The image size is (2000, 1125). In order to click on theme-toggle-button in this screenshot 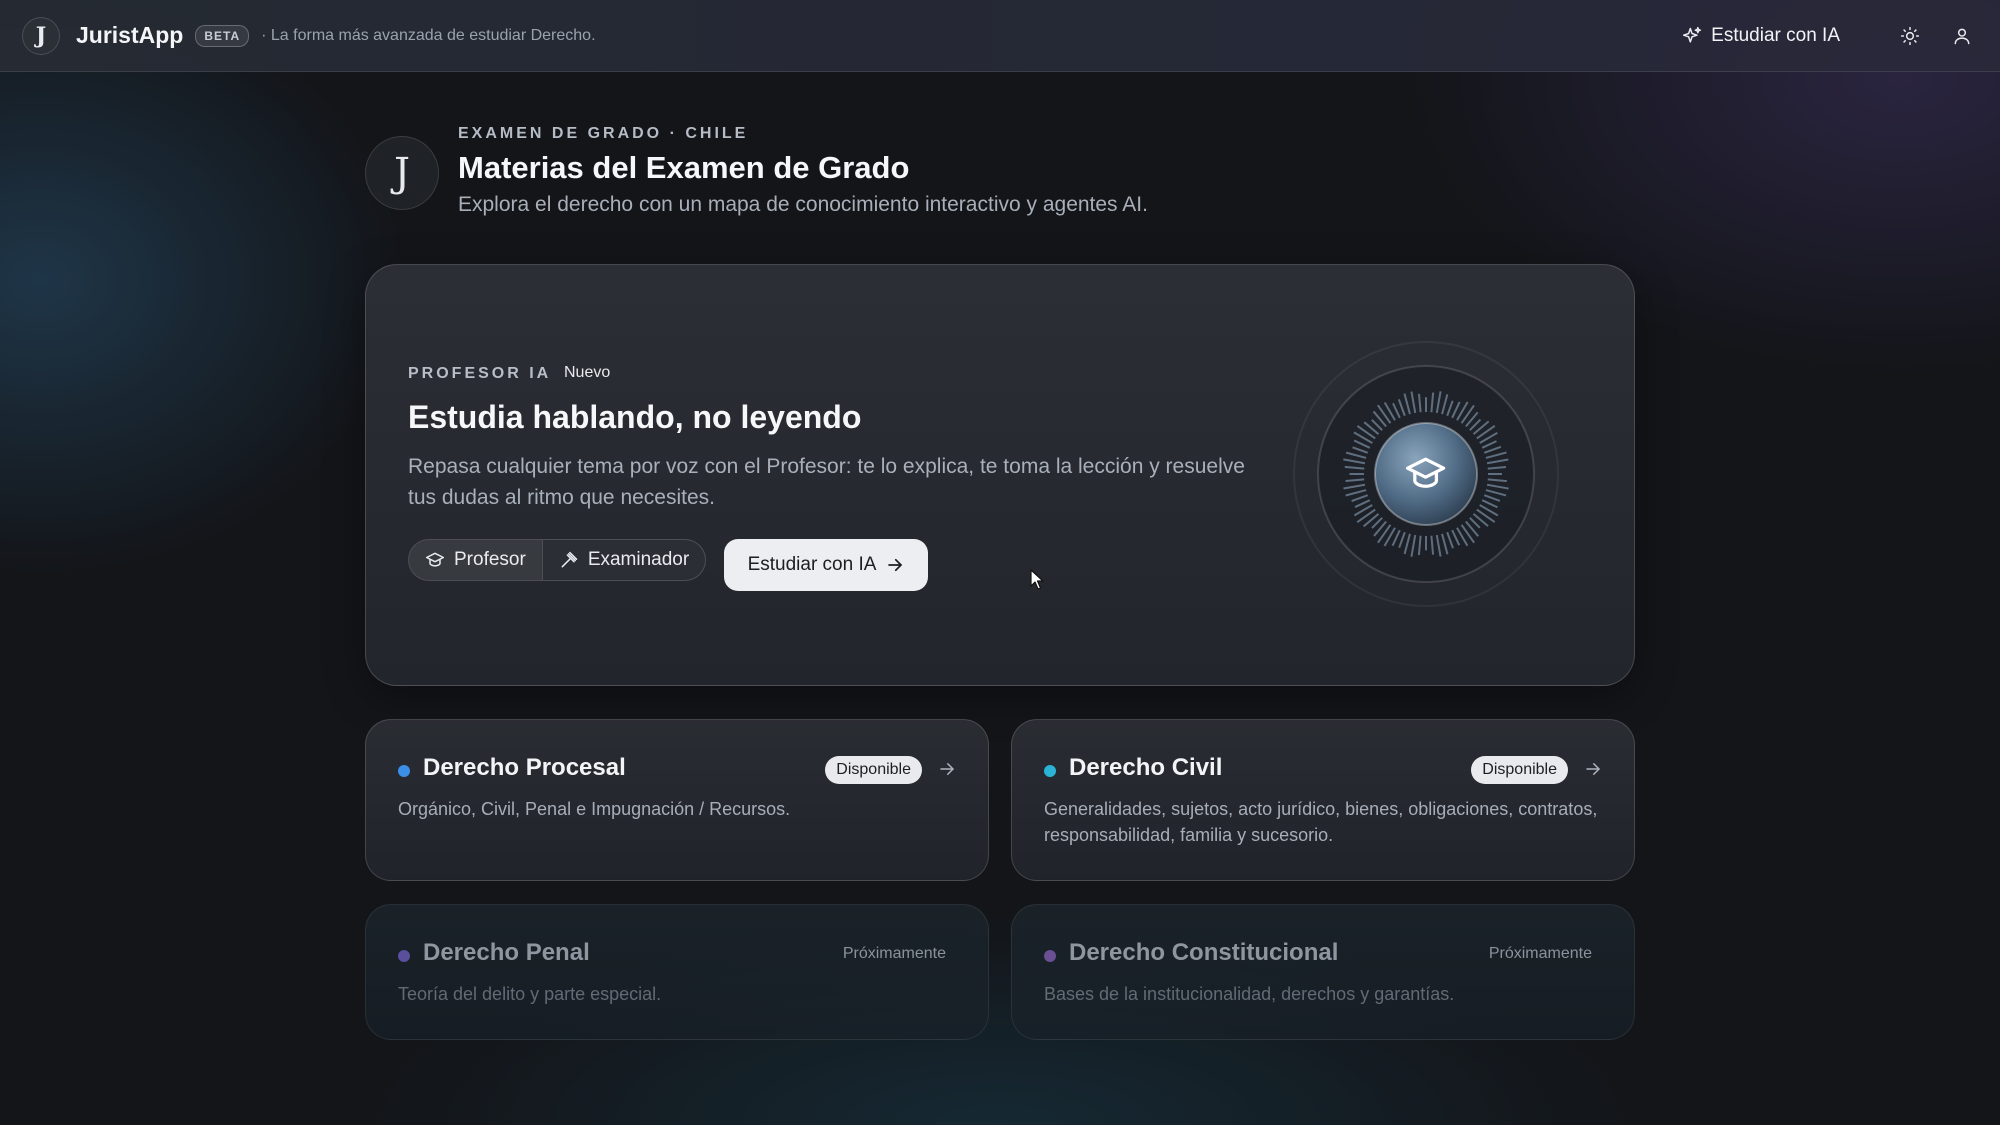, I will do `click(1910, 36)`.